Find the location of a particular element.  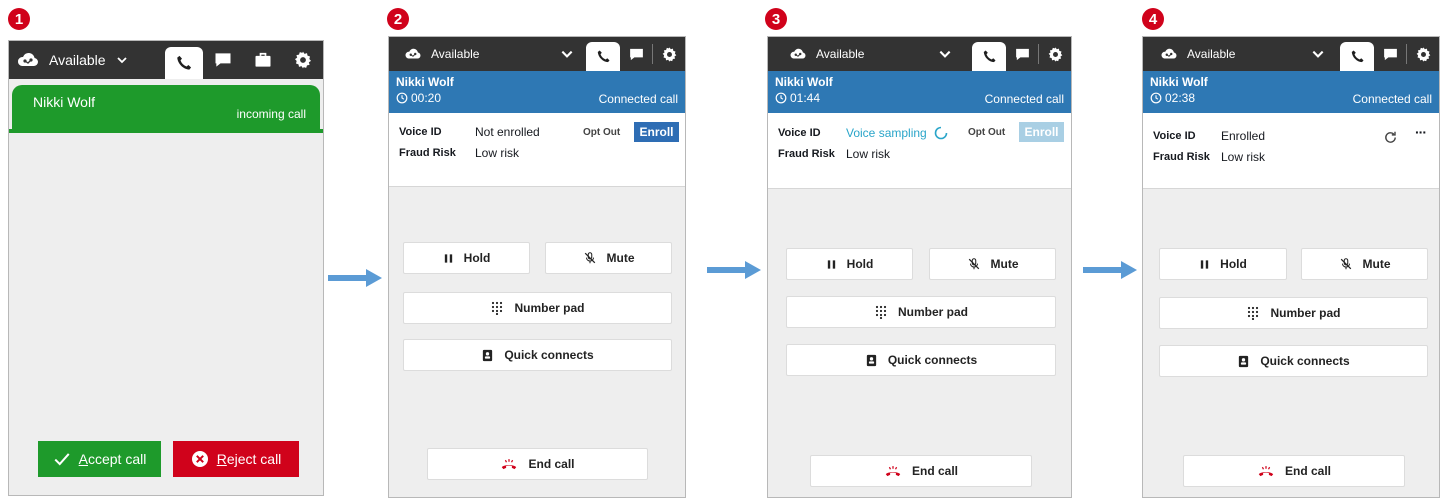

accept-call-button: Accept call is located at coordinates (99, 459).